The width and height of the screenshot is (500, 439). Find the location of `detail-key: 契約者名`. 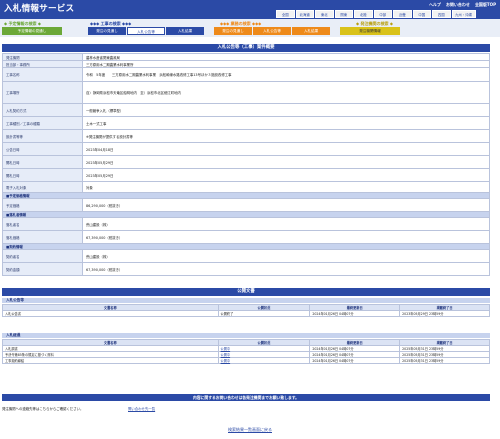

detail-key: 契約者名 is located at coordinates (42, 256).